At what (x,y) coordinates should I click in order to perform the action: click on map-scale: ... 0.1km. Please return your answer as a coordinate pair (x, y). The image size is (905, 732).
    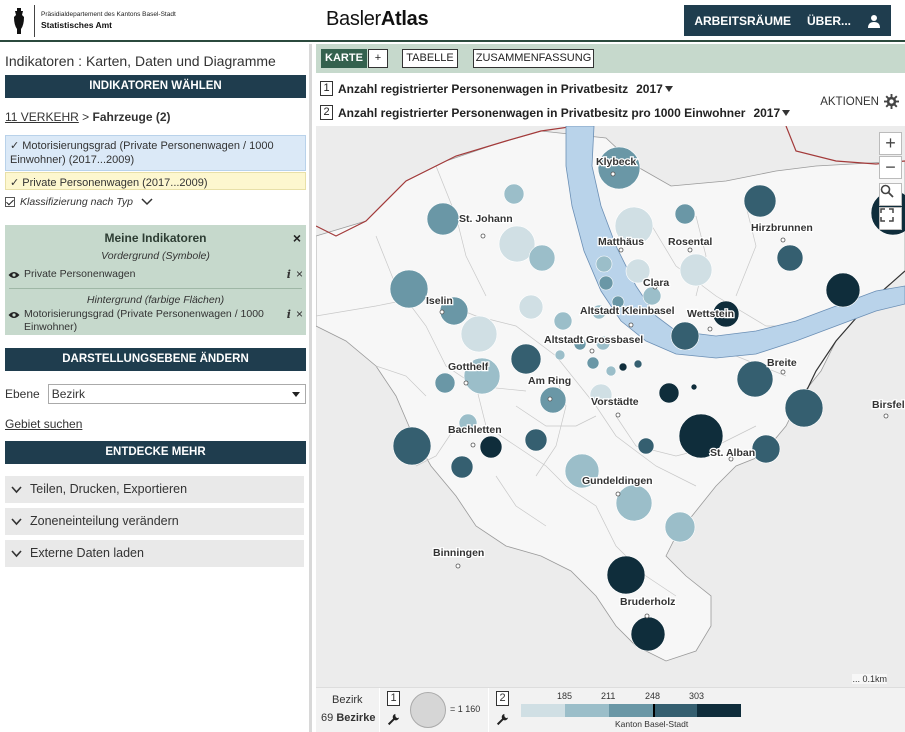
    Looking at the image, I should click on (869, 679).